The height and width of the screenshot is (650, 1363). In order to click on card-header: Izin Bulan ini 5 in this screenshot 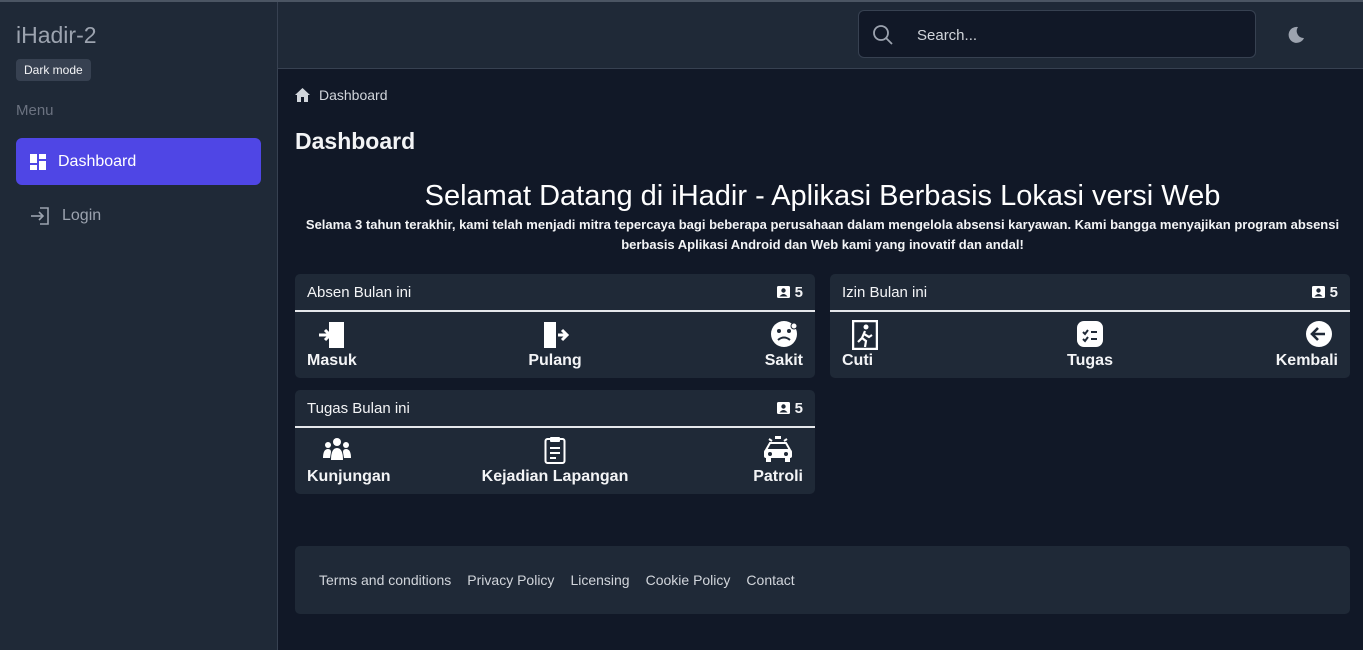, I will do `click(1090, 293)`.